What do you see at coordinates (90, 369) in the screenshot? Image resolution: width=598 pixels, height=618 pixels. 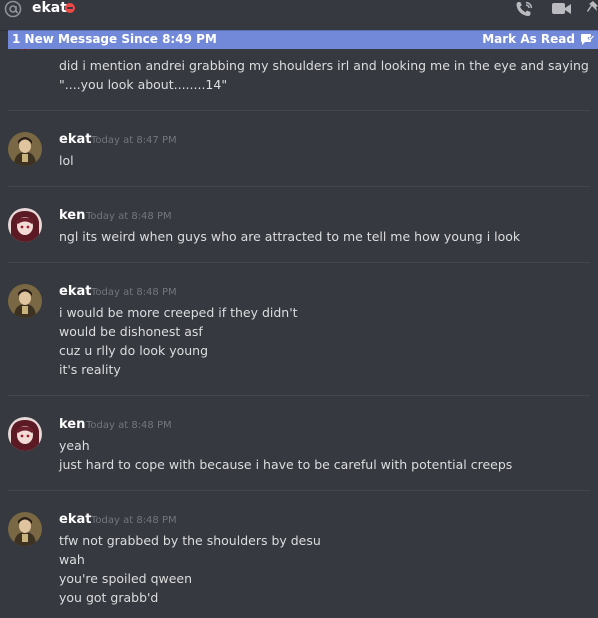 I see `message-line: it's reality` at bounding box center [90, 369].